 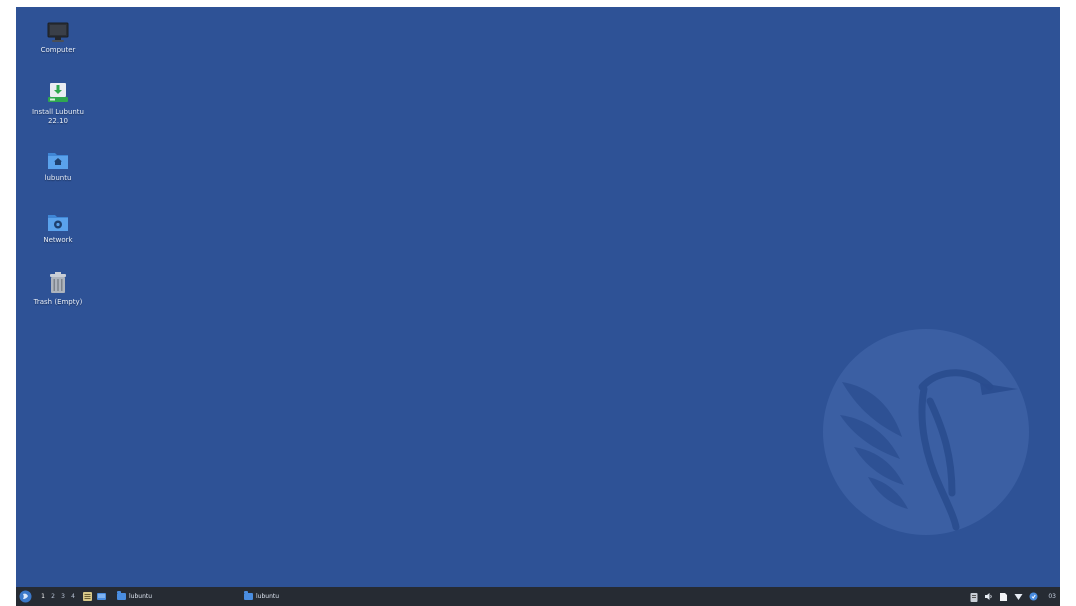 I want to click on workspace-3: 3, so click(x=63, y=596).